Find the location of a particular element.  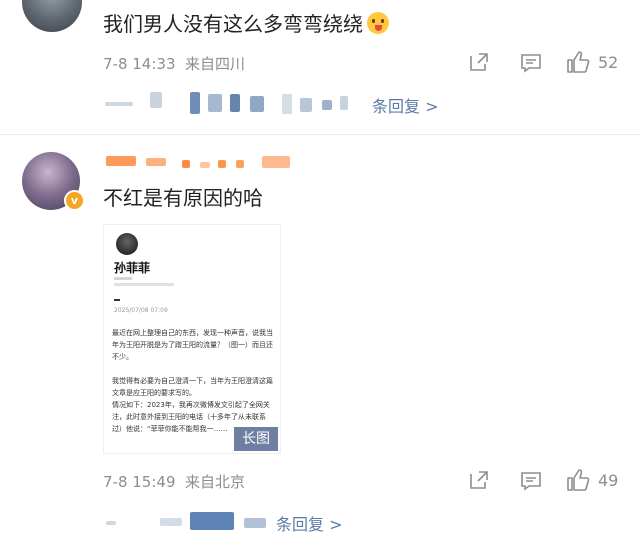

avatar is located at coordinates (52, 16).